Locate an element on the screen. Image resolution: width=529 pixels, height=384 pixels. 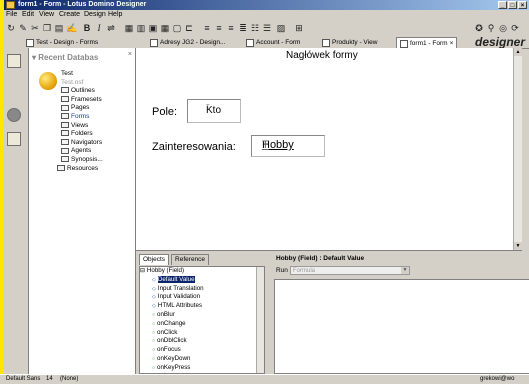
object-label: onDblClick is located at coordinates (172, 340).